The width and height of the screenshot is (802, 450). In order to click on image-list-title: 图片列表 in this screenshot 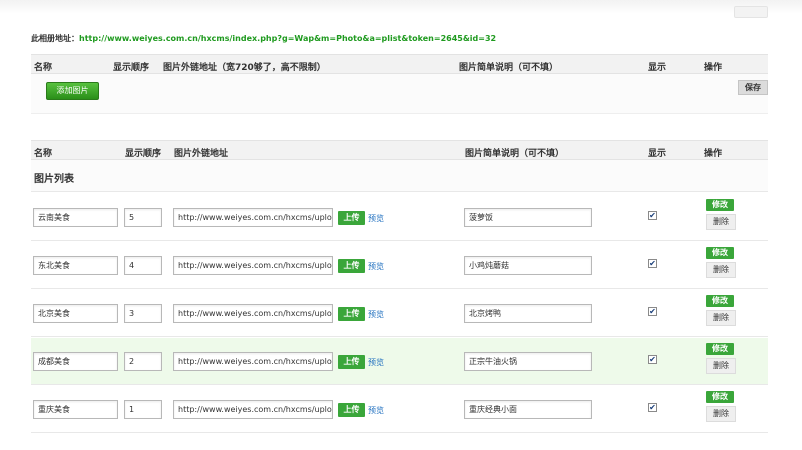, I will do `click(399, 176)`.